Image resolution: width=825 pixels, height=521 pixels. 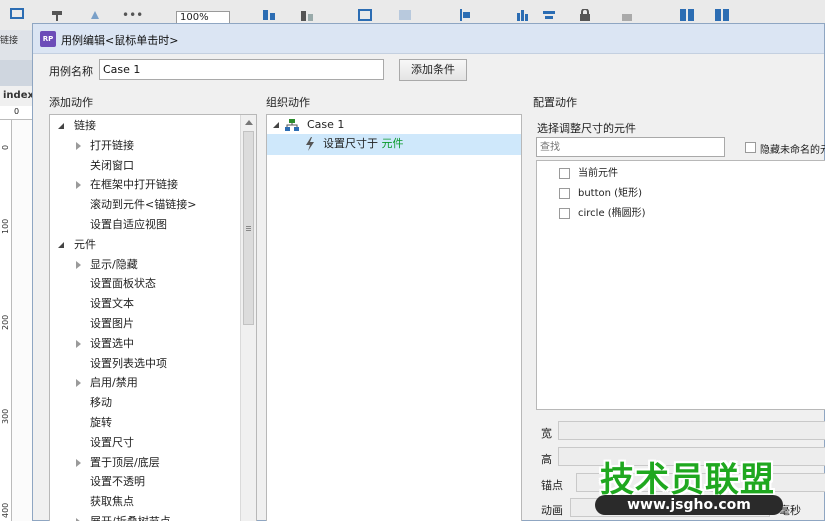 I want to click on case-name-input, so click(x=241, y=69).